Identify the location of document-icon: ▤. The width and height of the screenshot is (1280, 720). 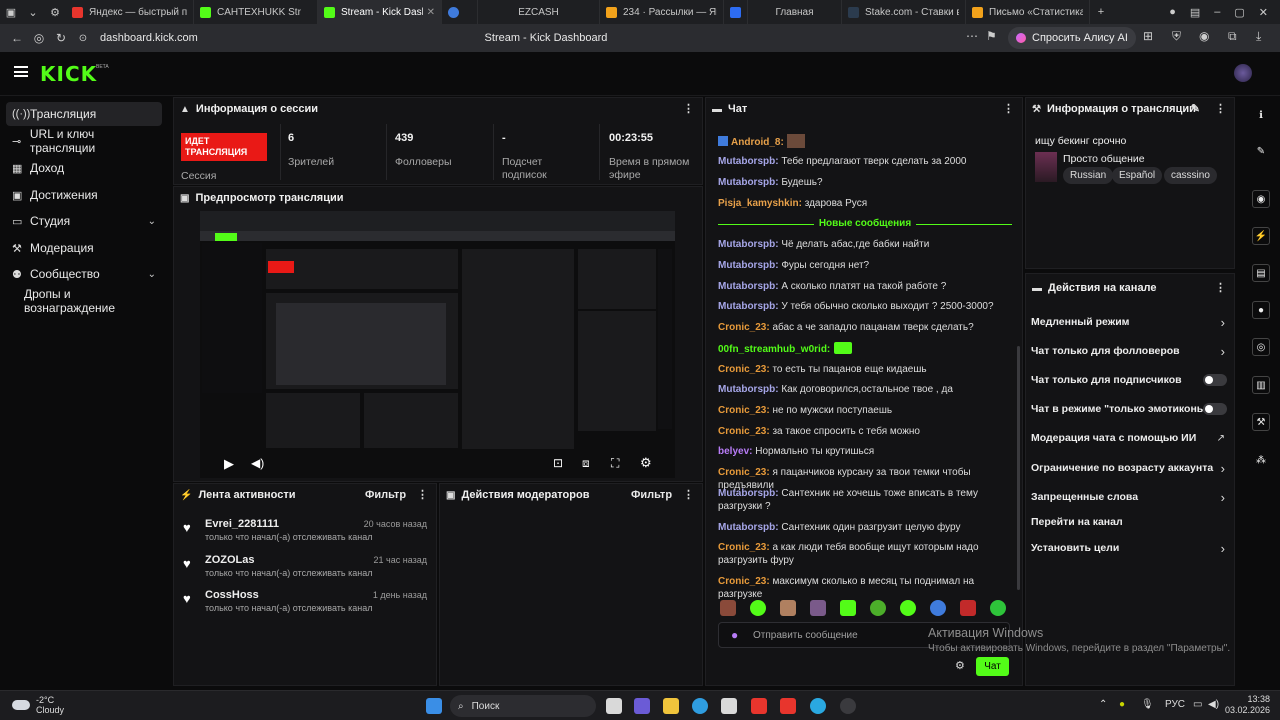
(1261, 273).